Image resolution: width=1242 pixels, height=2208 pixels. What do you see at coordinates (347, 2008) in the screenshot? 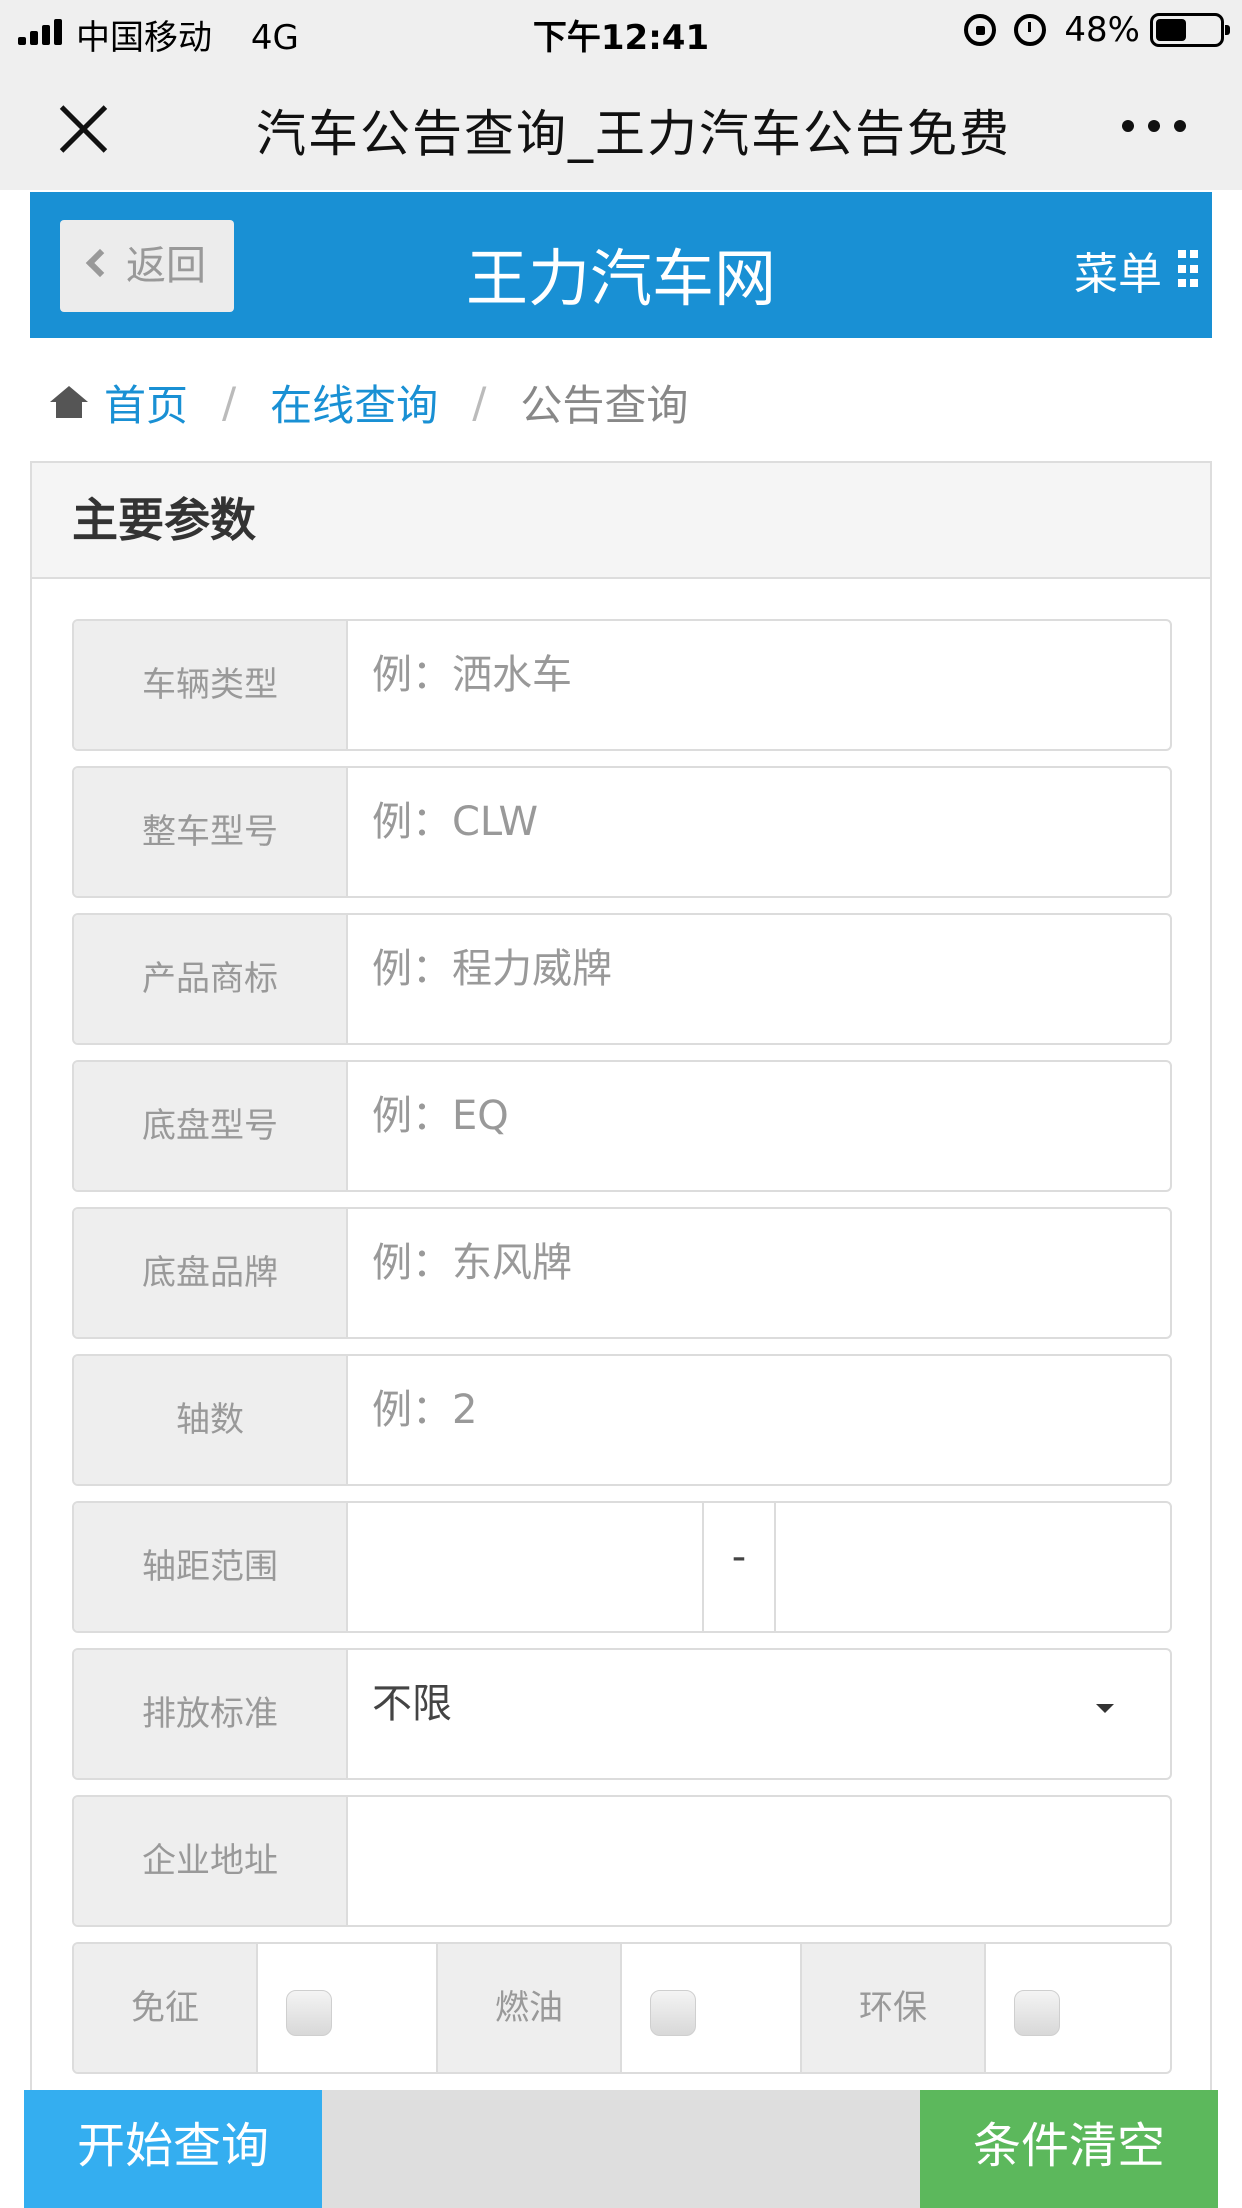
I see `exempt-cell` at bounding box center [347, 2008].